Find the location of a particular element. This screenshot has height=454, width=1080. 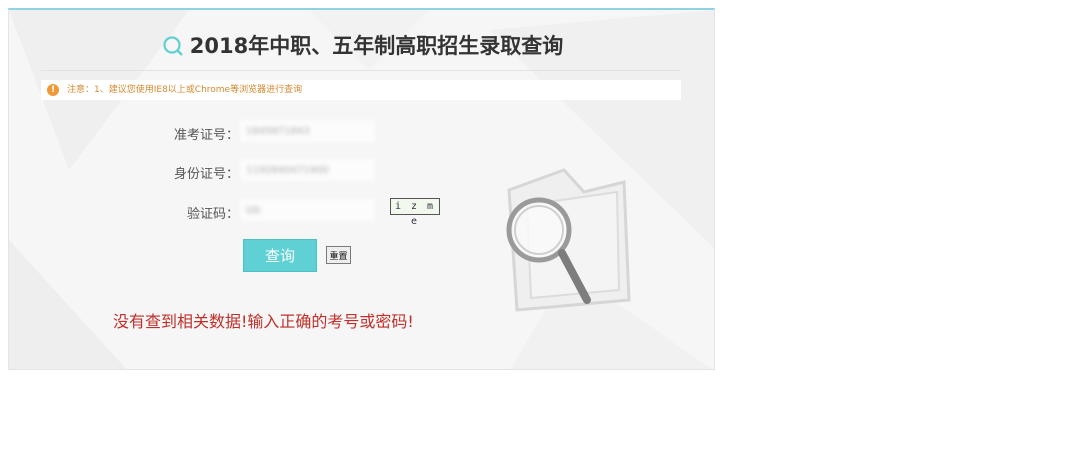

notice-bar: ! 注意：1、建议您使用IE8以上或Chrome等浏览器进行查询 is located at coordinates (361, 90).